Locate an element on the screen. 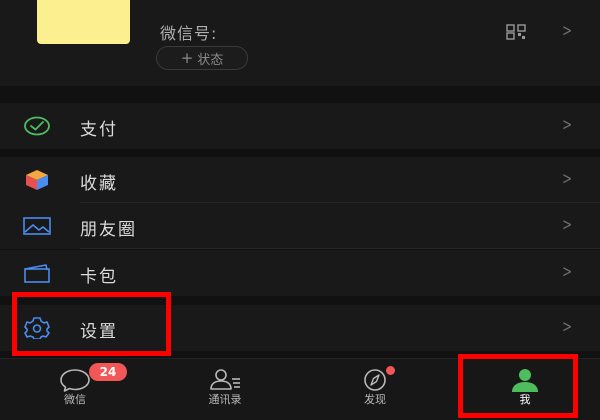 This screenshot has width=600, height=420. tab-me: 我 is located at coordinates (525, 389).